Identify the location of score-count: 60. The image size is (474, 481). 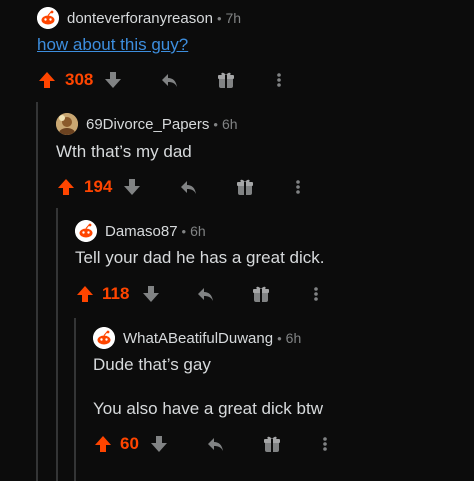
(129, 443).